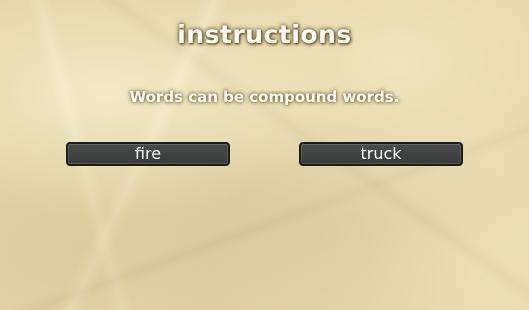 The height and width of the screenshot is (310, 529). I want to click on page-title: instructions, so click(264, 34).